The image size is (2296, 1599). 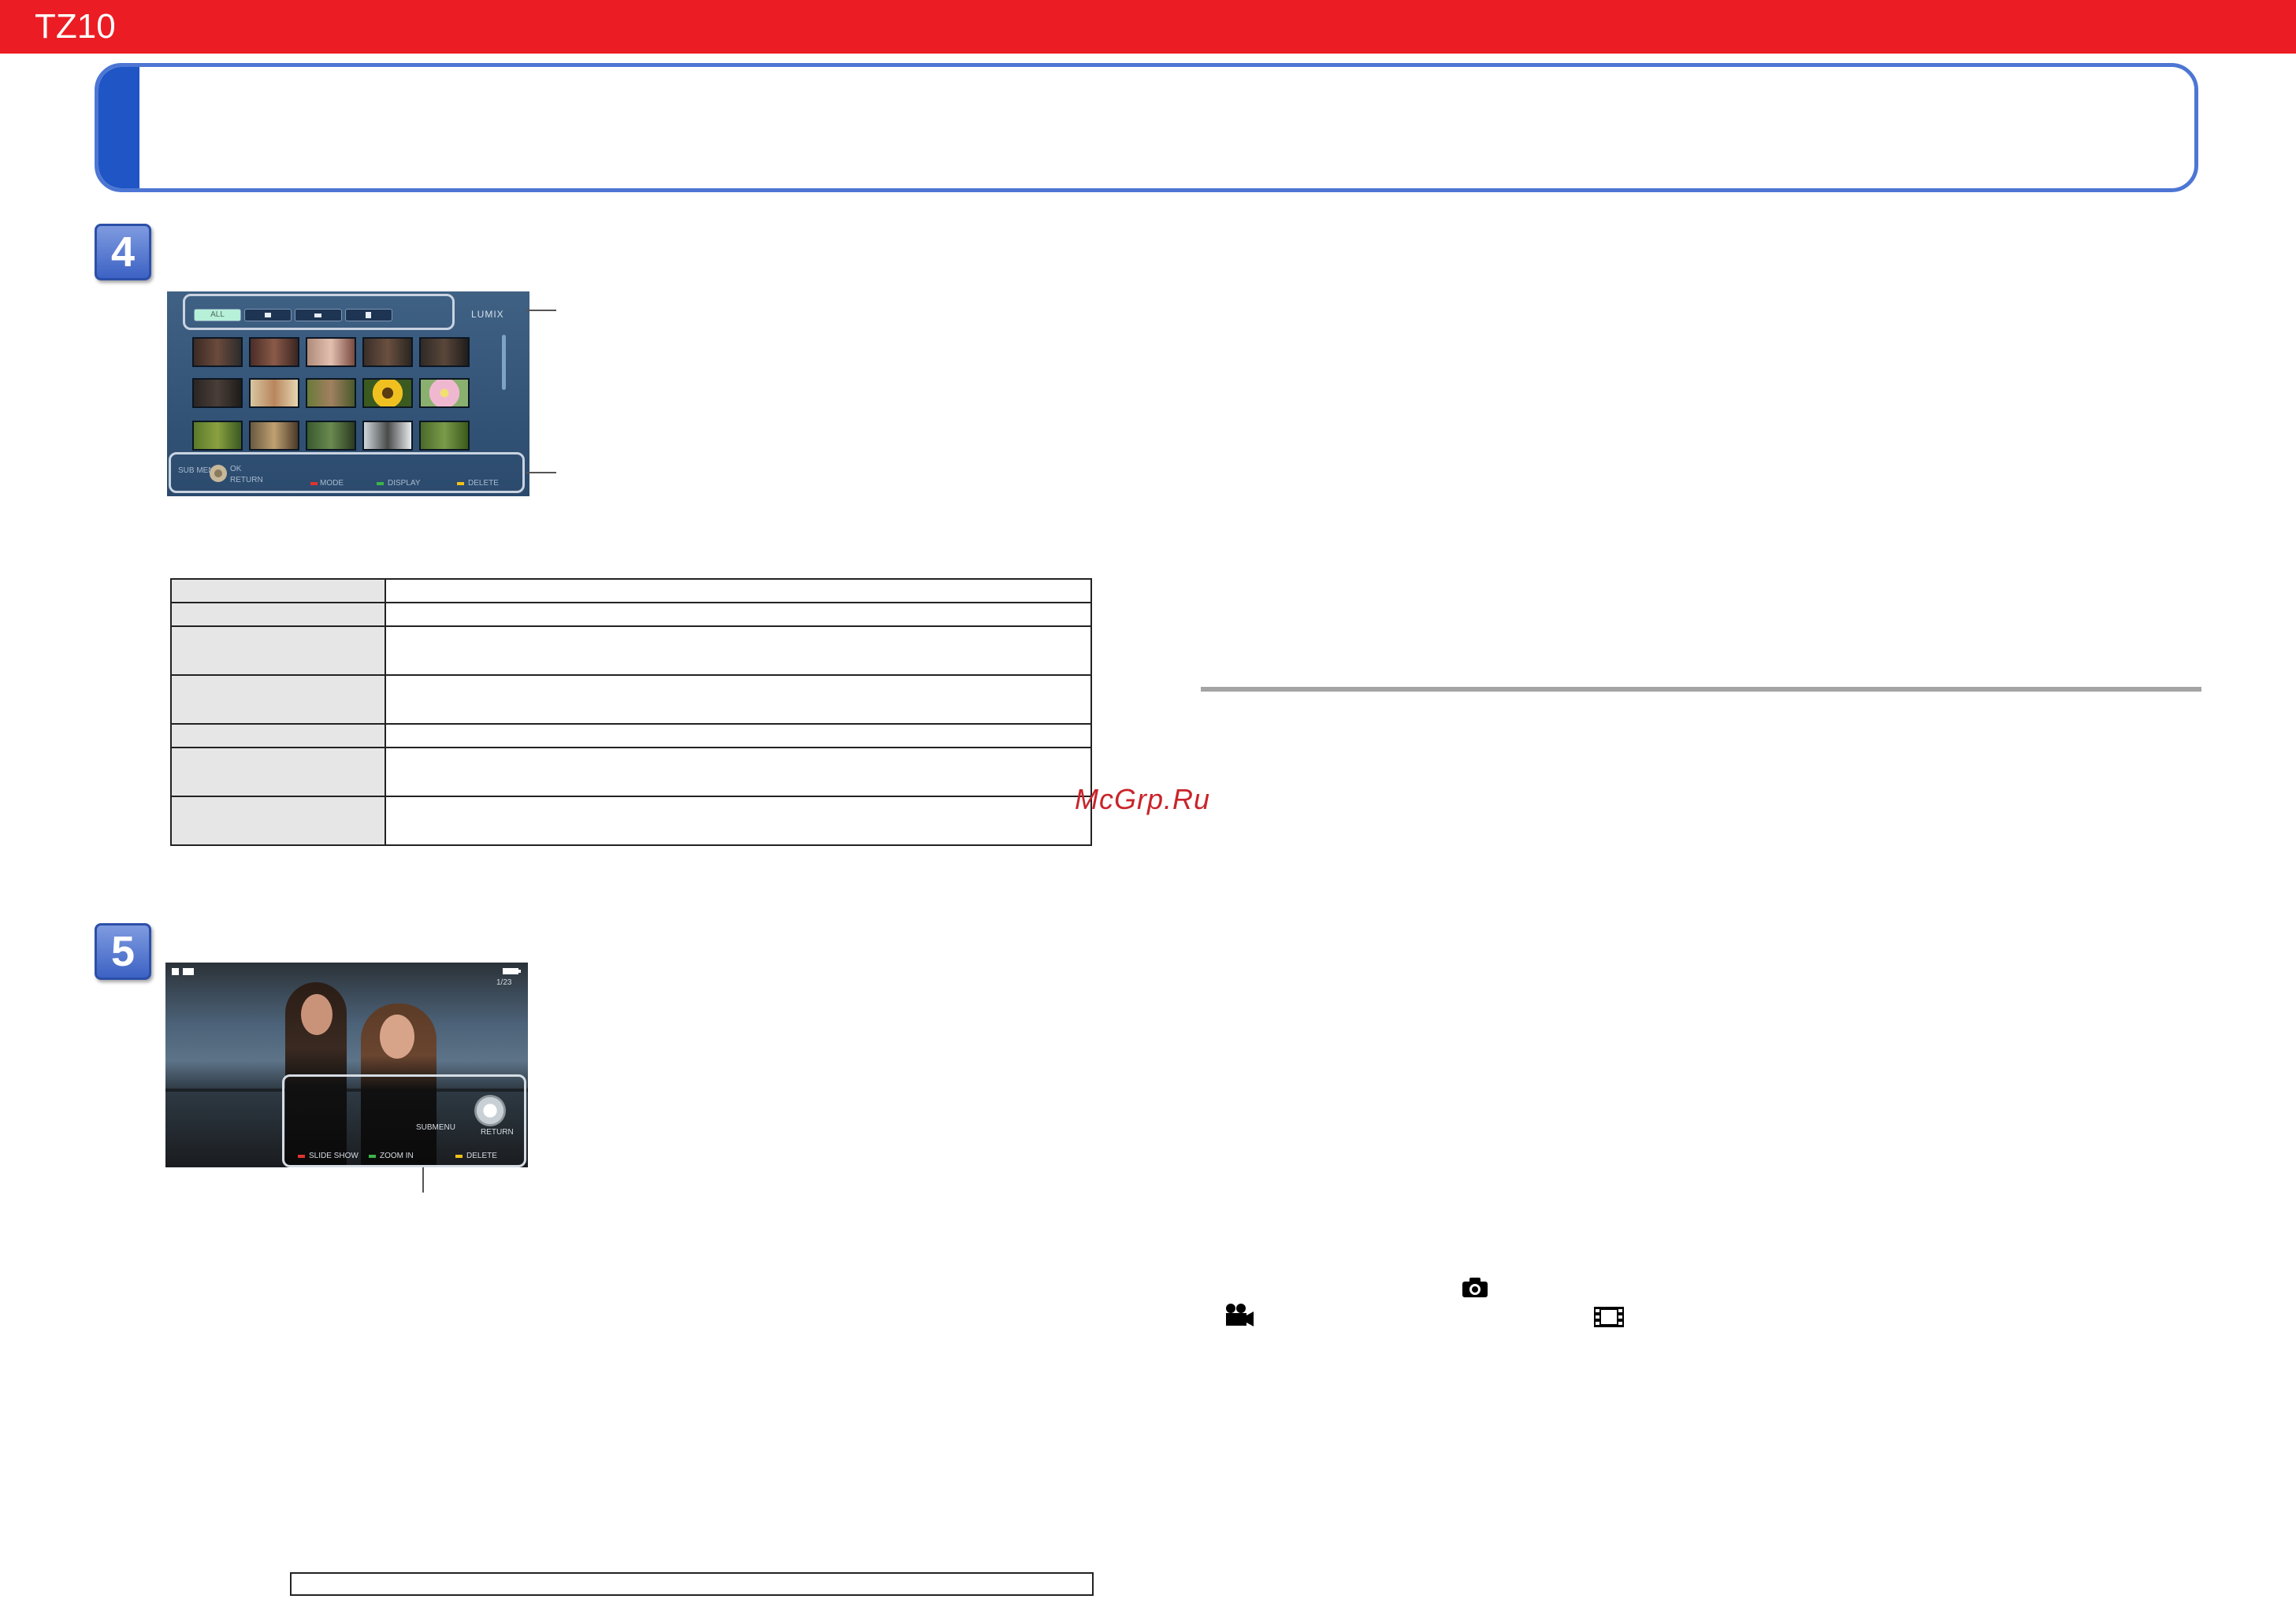 What do you see at coordinates (397, 1156) in the screenshot?
I see `hint-zoom-in: ZOOM IN` at bounding box center [397, 1156].